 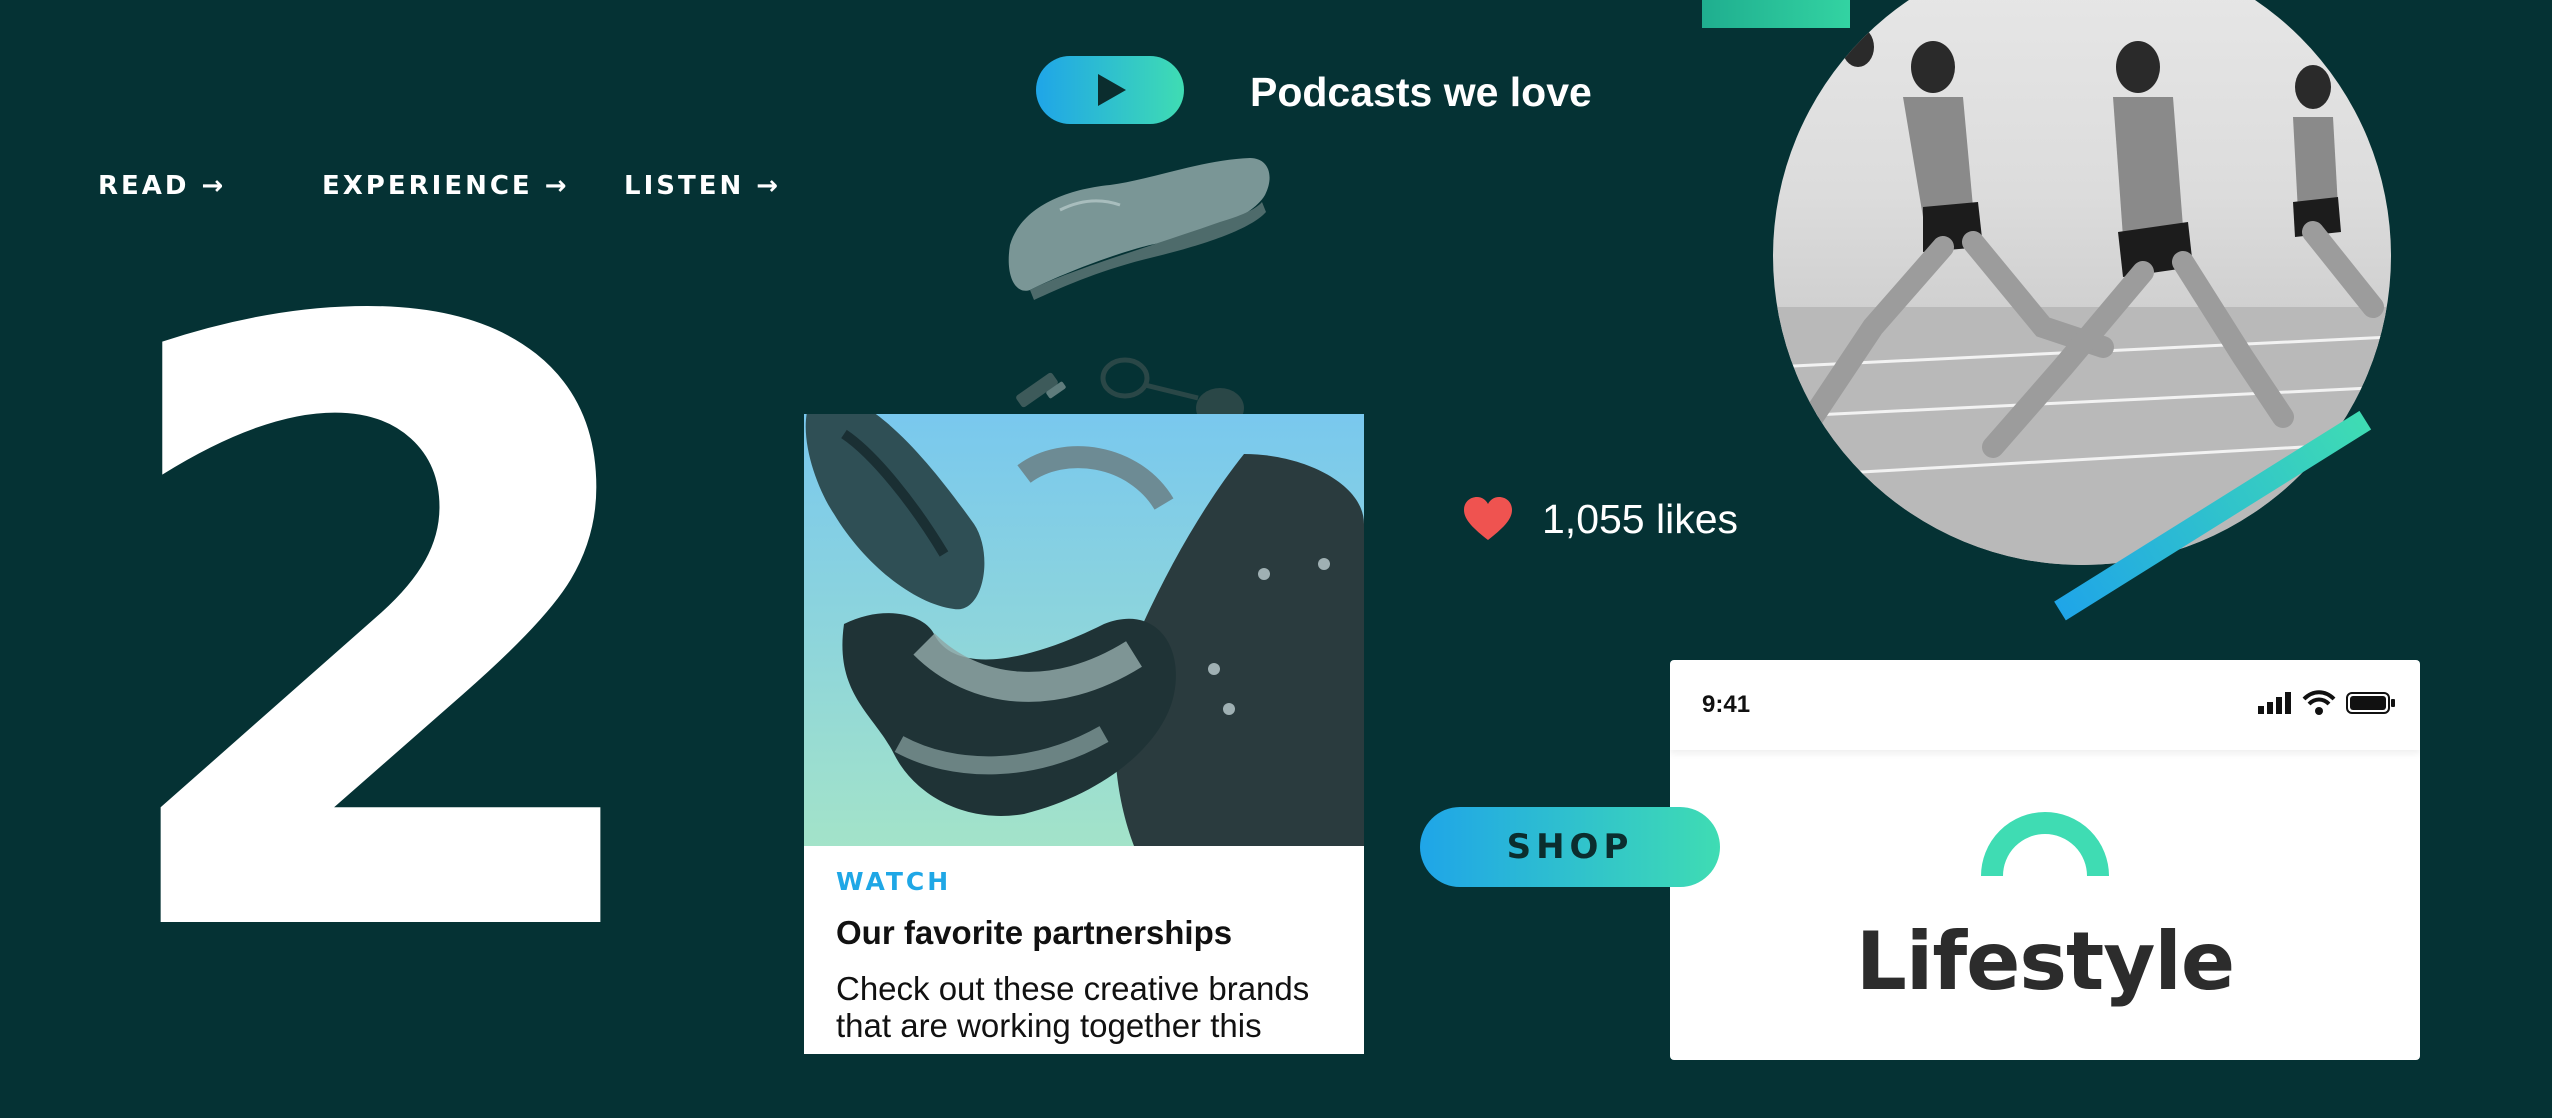 I want to click on play-button, so click(x=1110, y=90).